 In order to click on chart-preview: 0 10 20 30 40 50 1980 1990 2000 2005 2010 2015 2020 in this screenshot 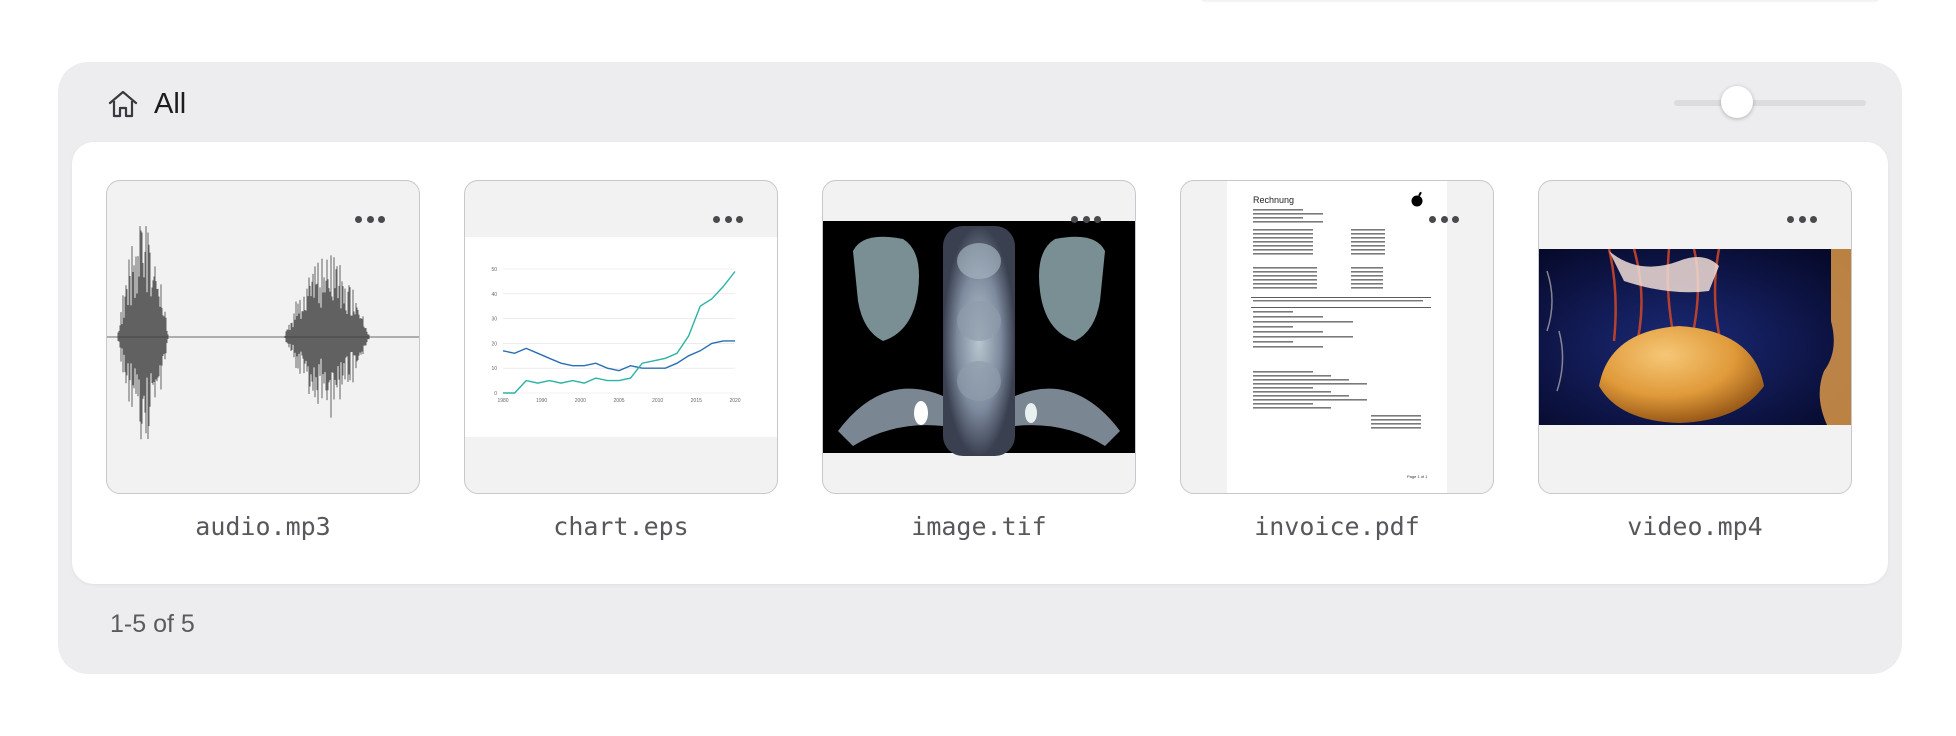, I will do `click(621, 337)`.